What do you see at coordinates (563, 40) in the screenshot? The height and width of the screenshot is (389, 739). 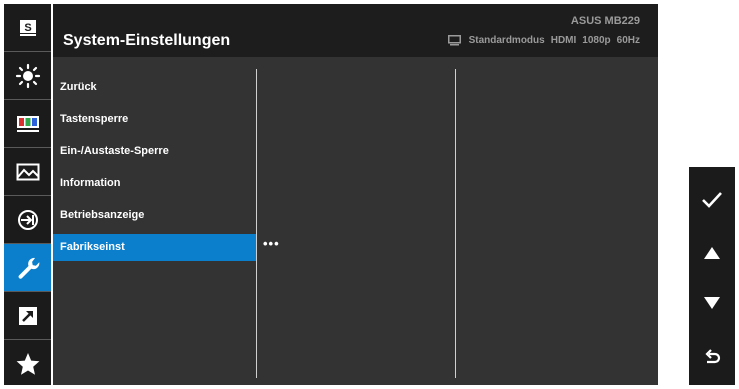 I see `status-input: HDMI` at bounding box center [563, 40].